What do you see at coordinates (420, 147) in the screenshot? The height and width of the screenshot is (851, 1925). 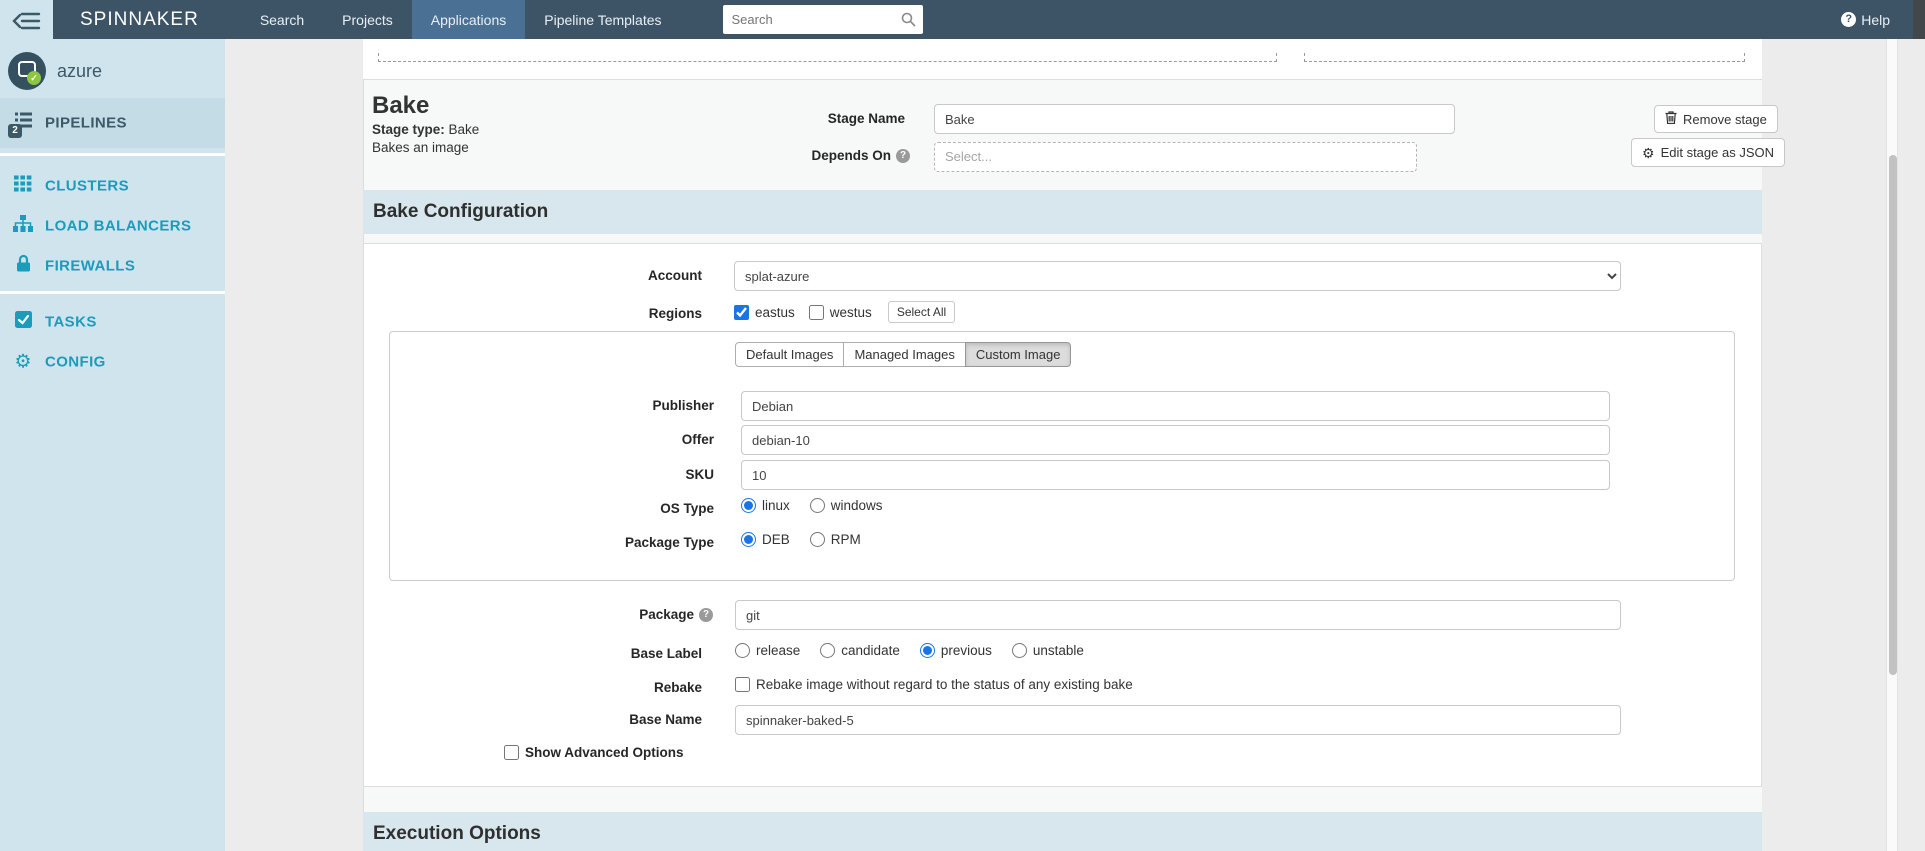 I see `stage-description: Bakes an image` at bounding box center [420, 147].